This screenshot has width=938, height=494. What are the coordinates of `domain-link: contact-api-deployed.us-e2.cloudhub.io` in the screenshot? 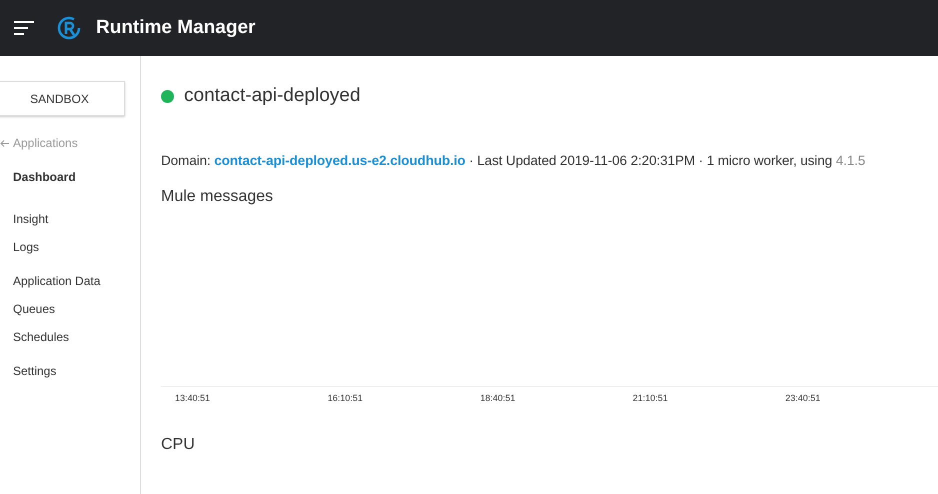 It's located at (340, 160).